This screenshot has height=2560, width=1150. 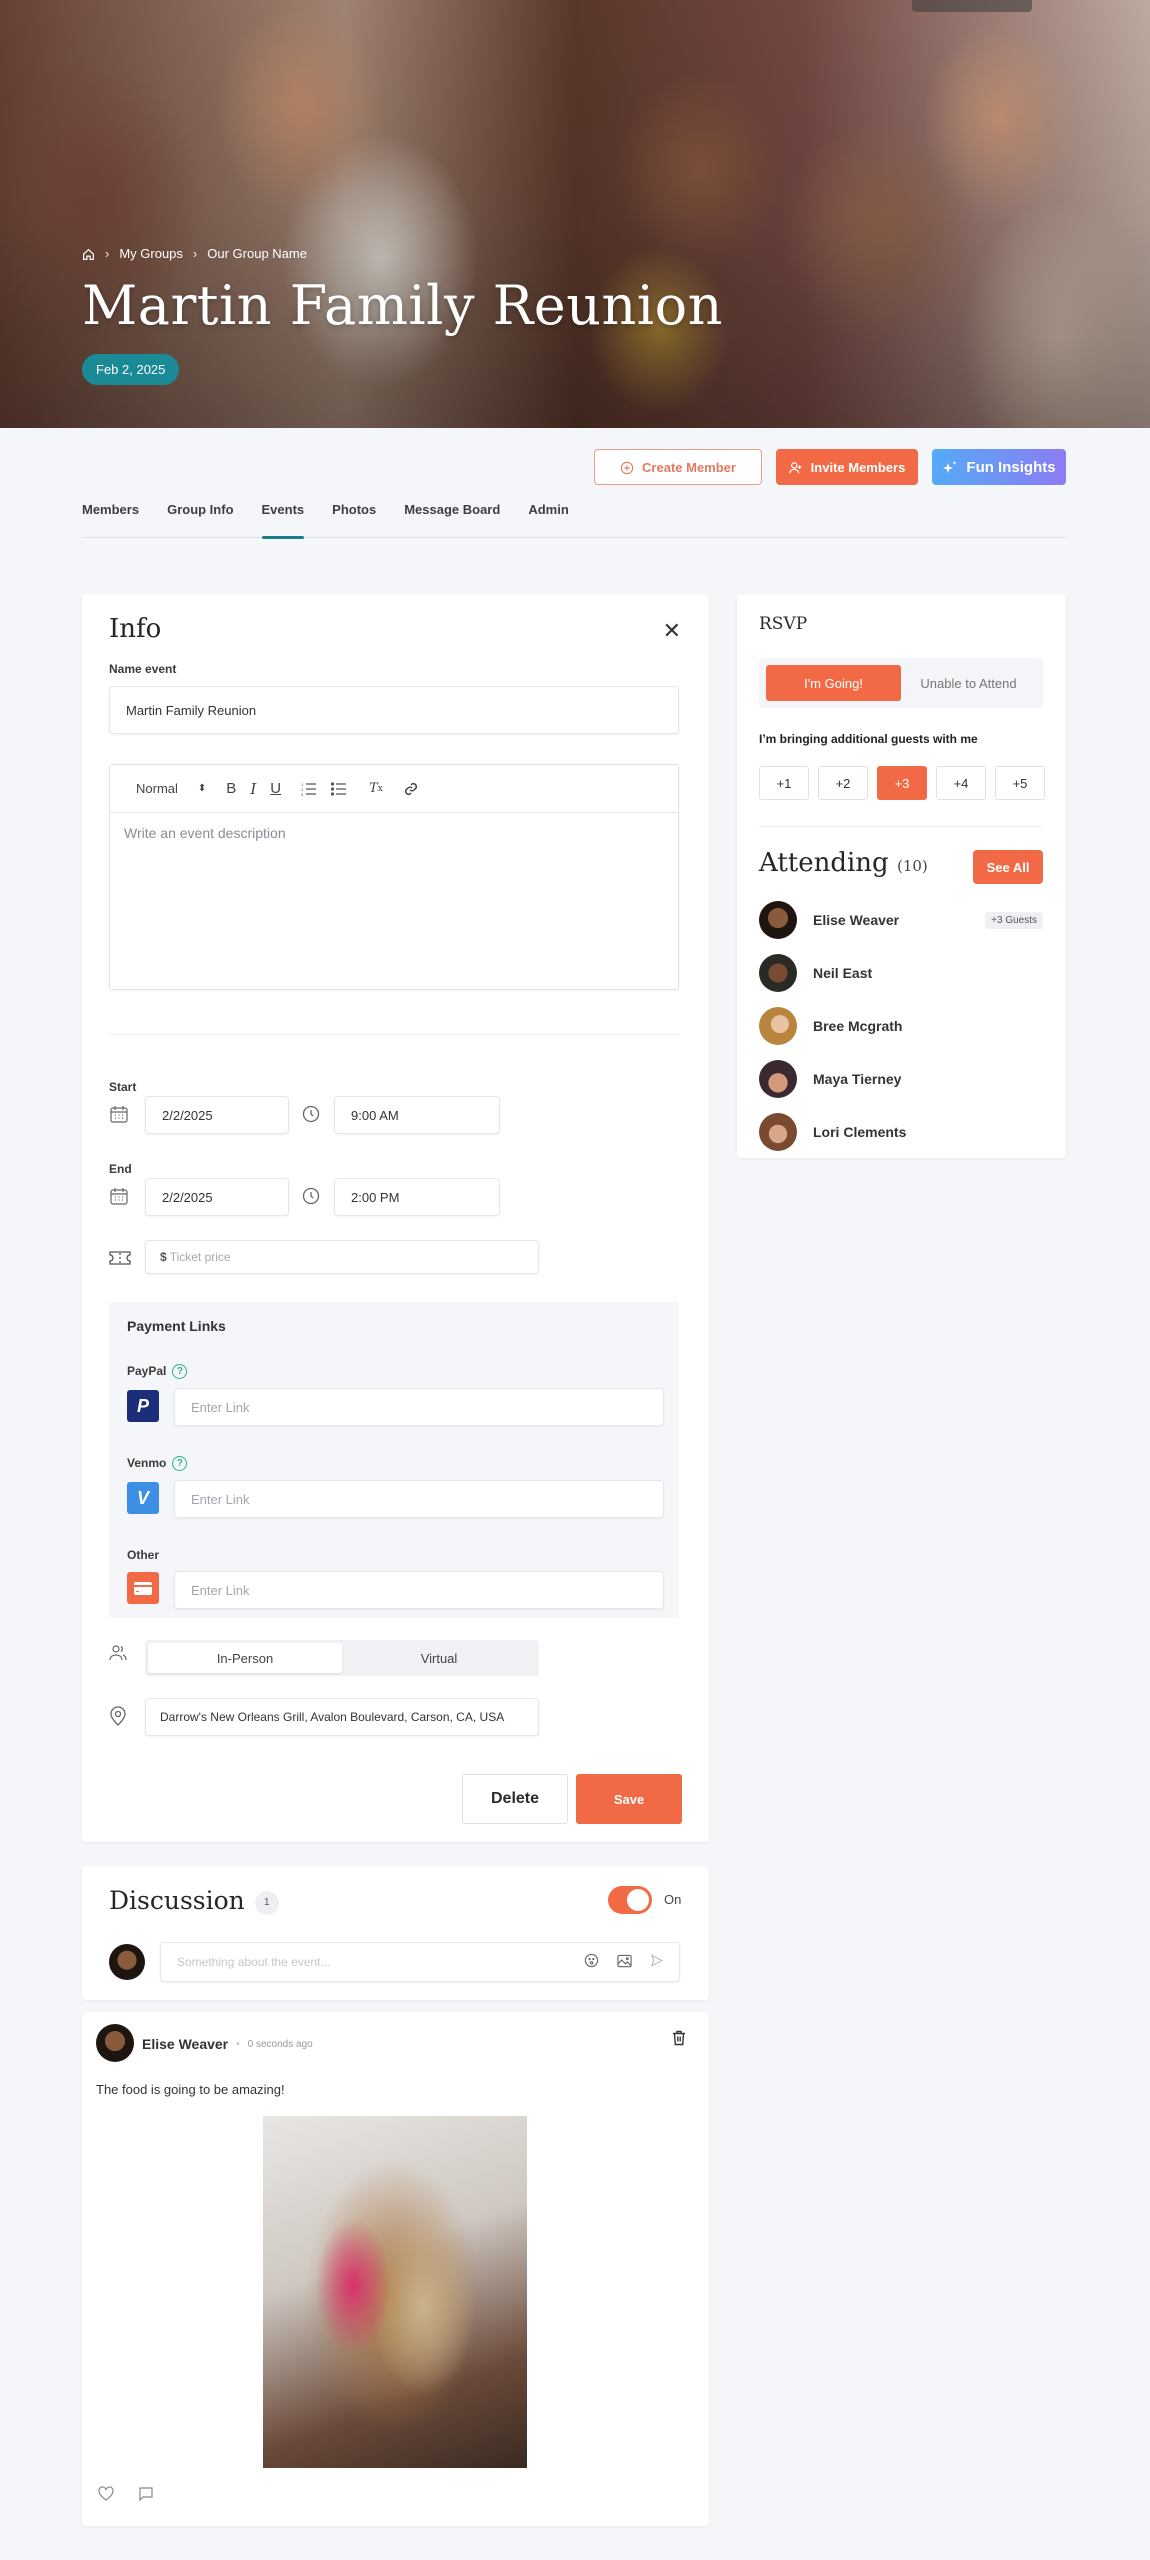 I want to click on other-link-input: Enter Link, so click(x=419, y=1590).